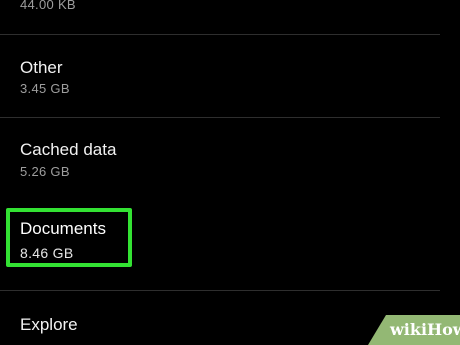  What do you see at coordinates (48, 6) in the screenshot?
I see `storage-item-size: 44.00 KB` at bounding box center [48, 6].